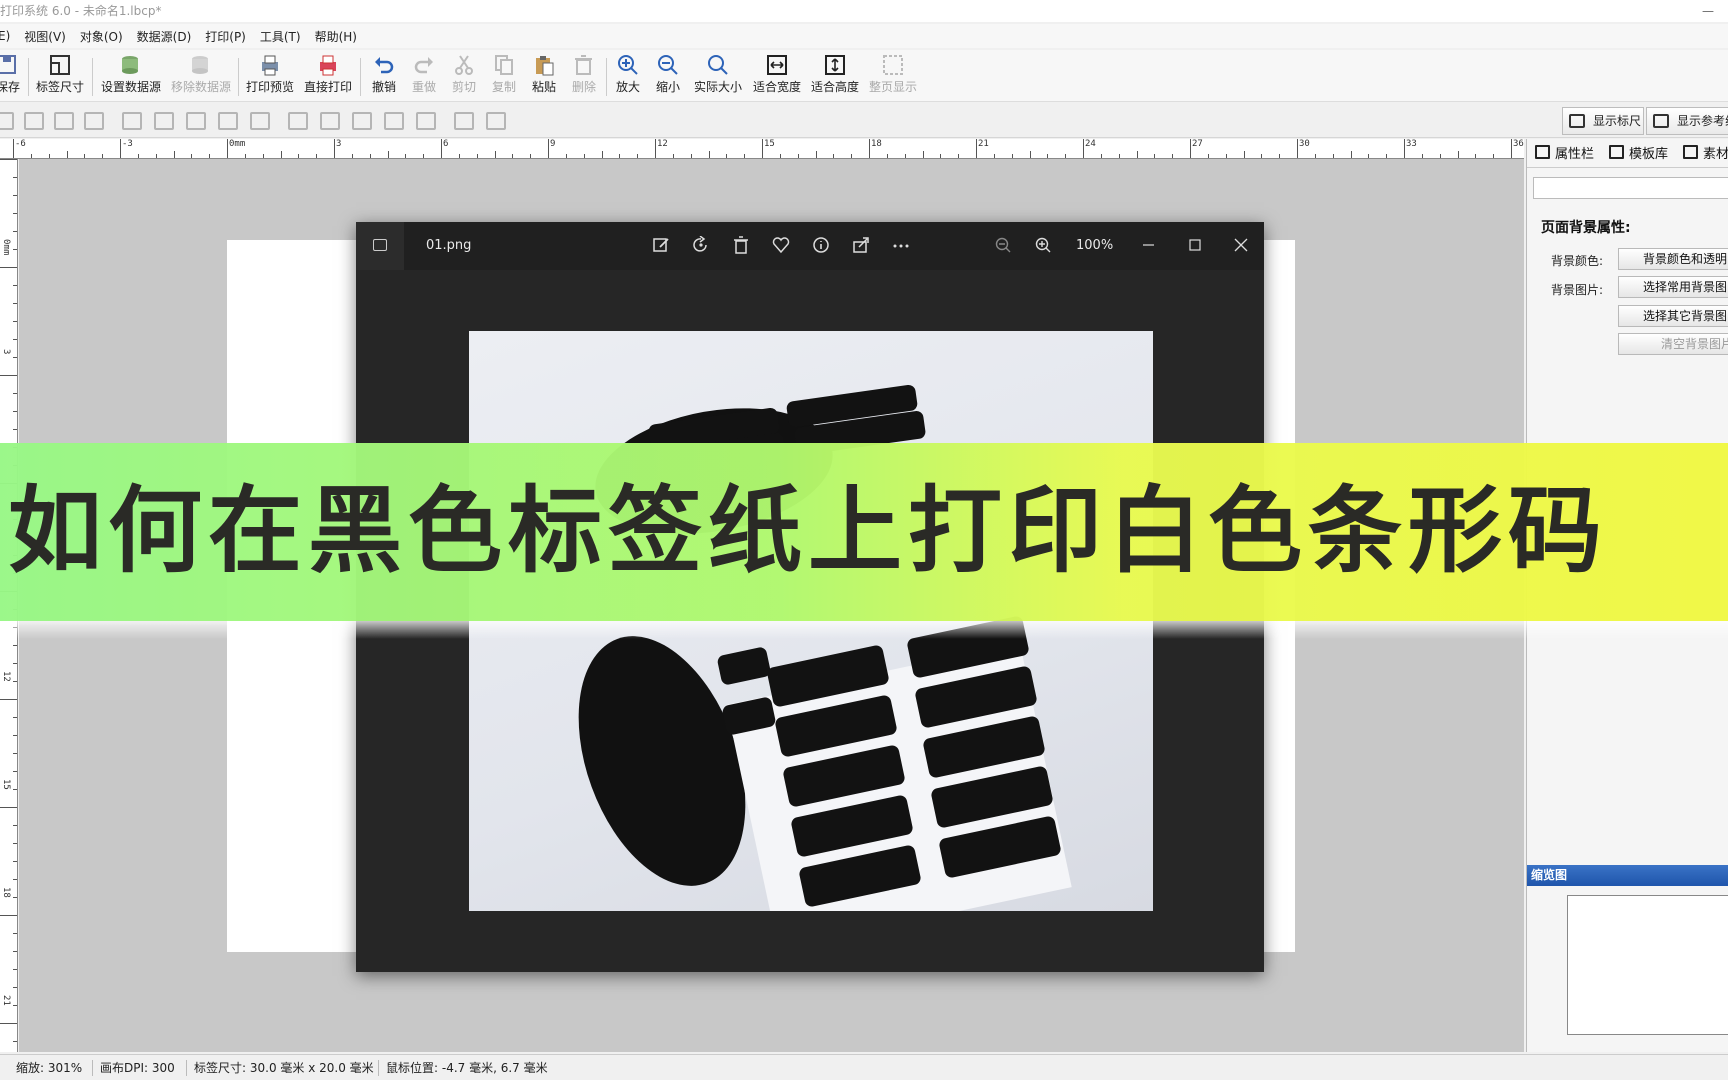 The width and height of the screenshot is (1728, 1080). Describe the element at coordinates (1637, 152) in the screenshot. I see `tab-templates: 模板库` at that location.